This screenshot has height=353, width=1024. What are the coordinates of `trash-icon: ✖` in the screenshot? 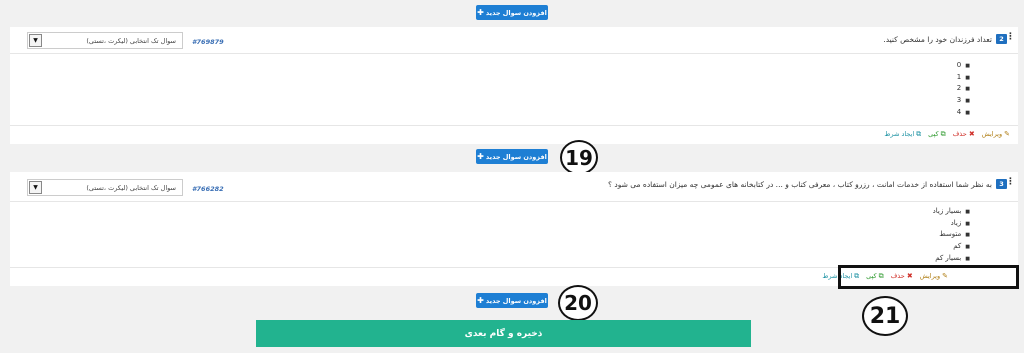 It's located at (971, 134).